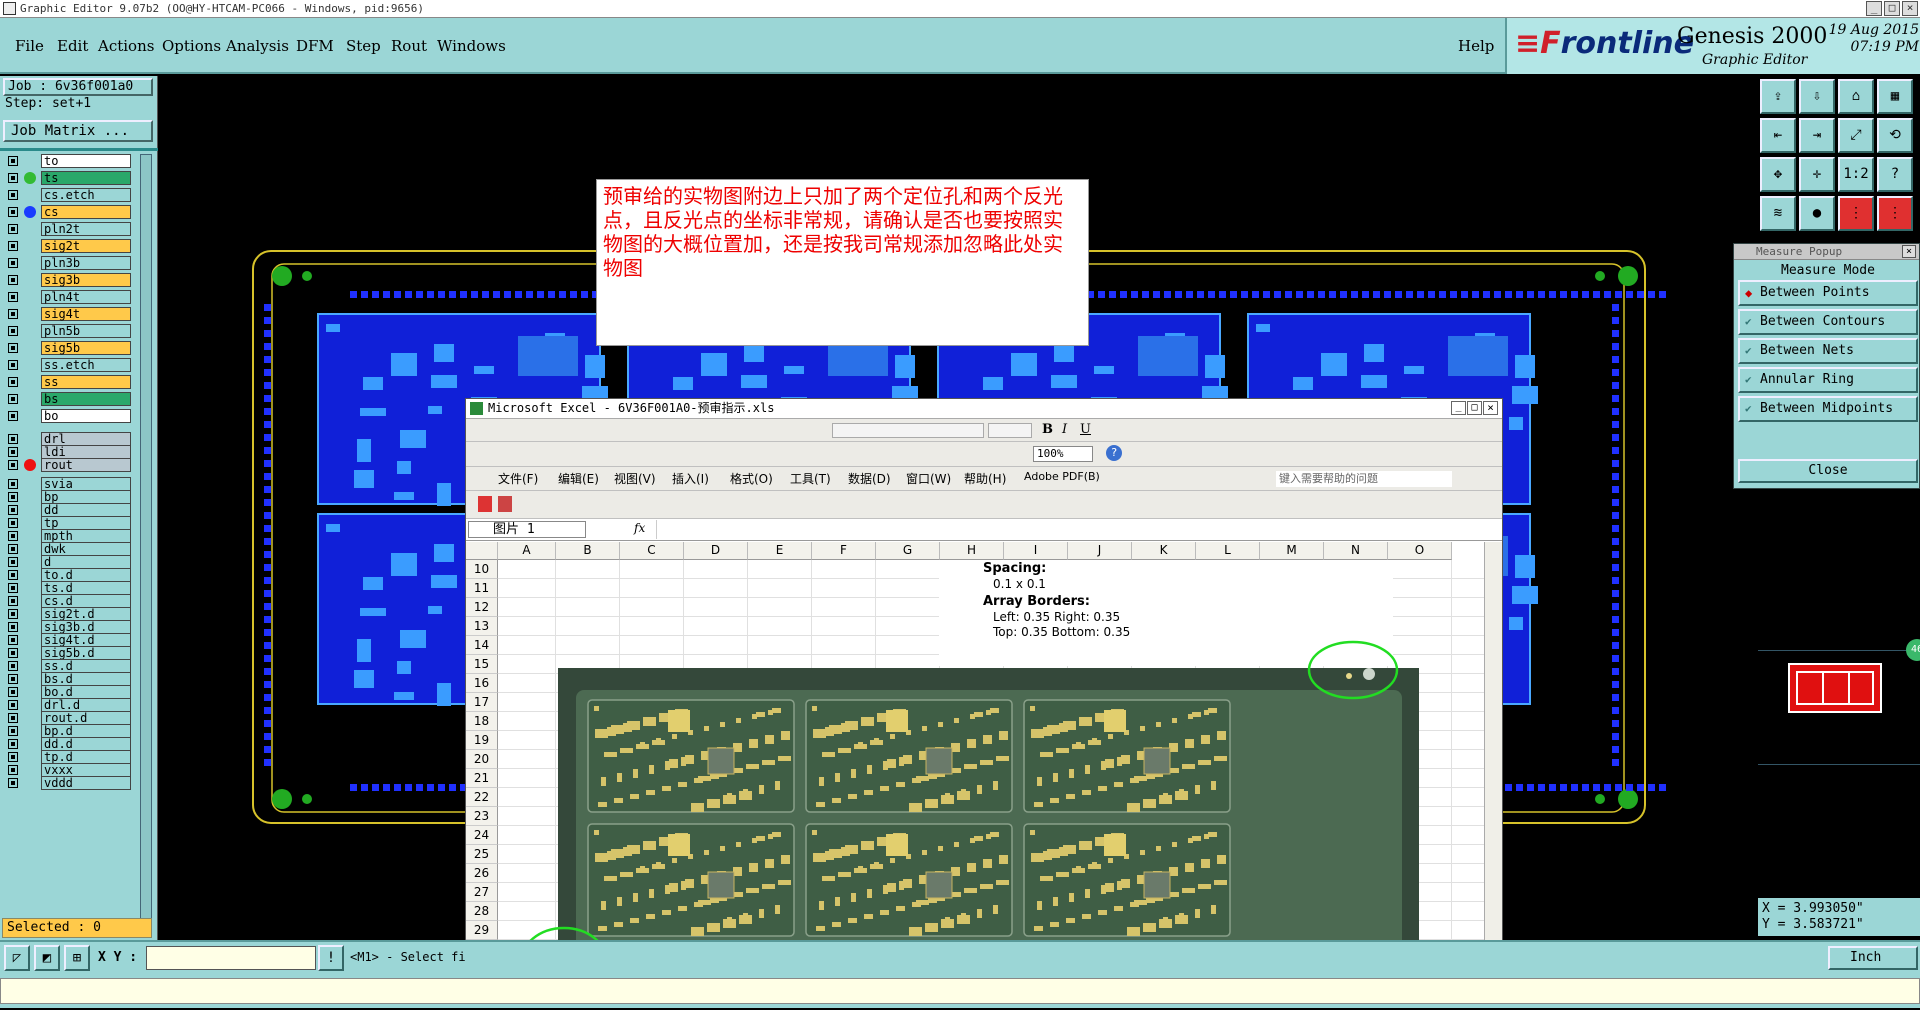 The image size is (1920, 1010). What do you see at coordinates (1895, 96) in the screenshot?
I see `grid-icon: ▦` at bounding box center [1895, 96].